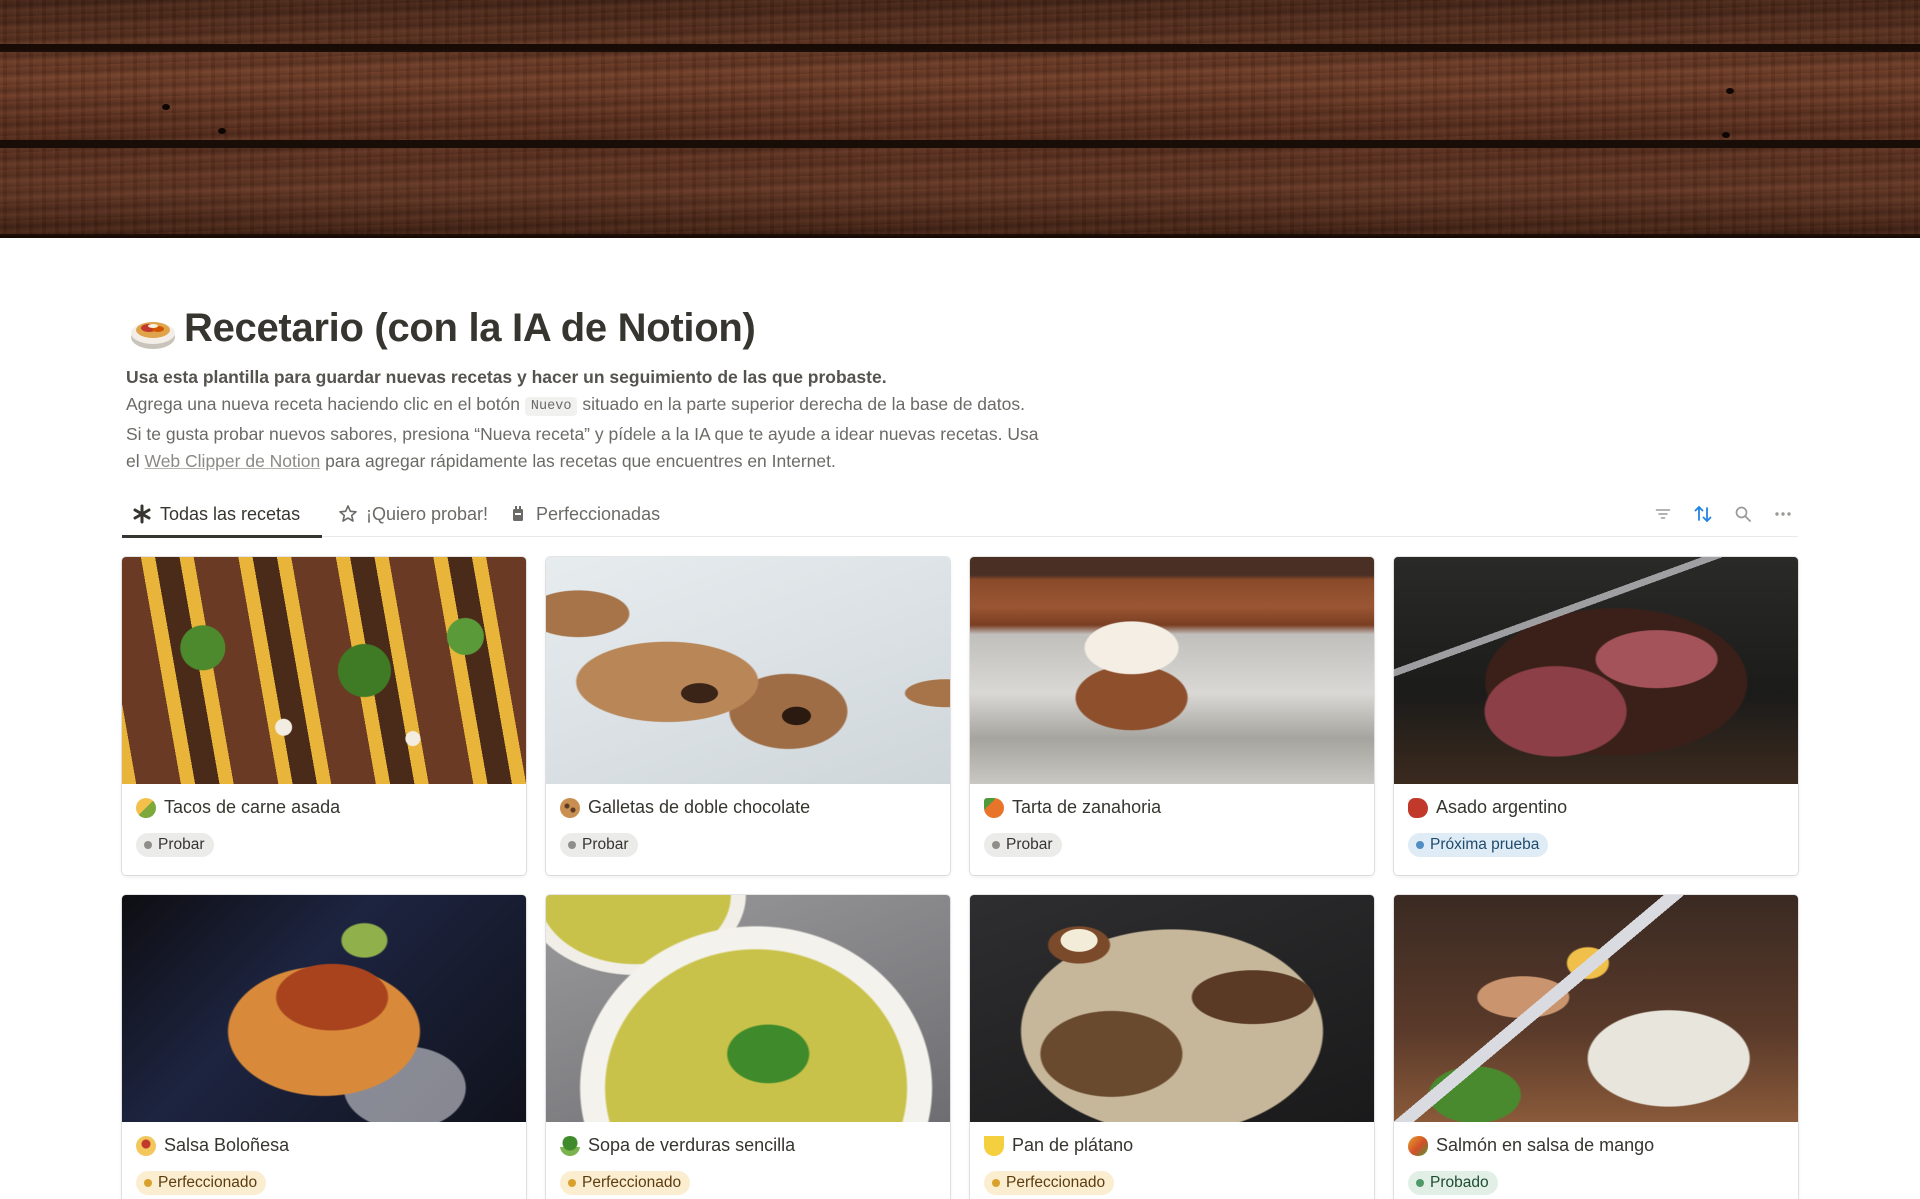  Describe the element at coordinates (146, 807) in the screenshot. I see `taco-icon` at that location.